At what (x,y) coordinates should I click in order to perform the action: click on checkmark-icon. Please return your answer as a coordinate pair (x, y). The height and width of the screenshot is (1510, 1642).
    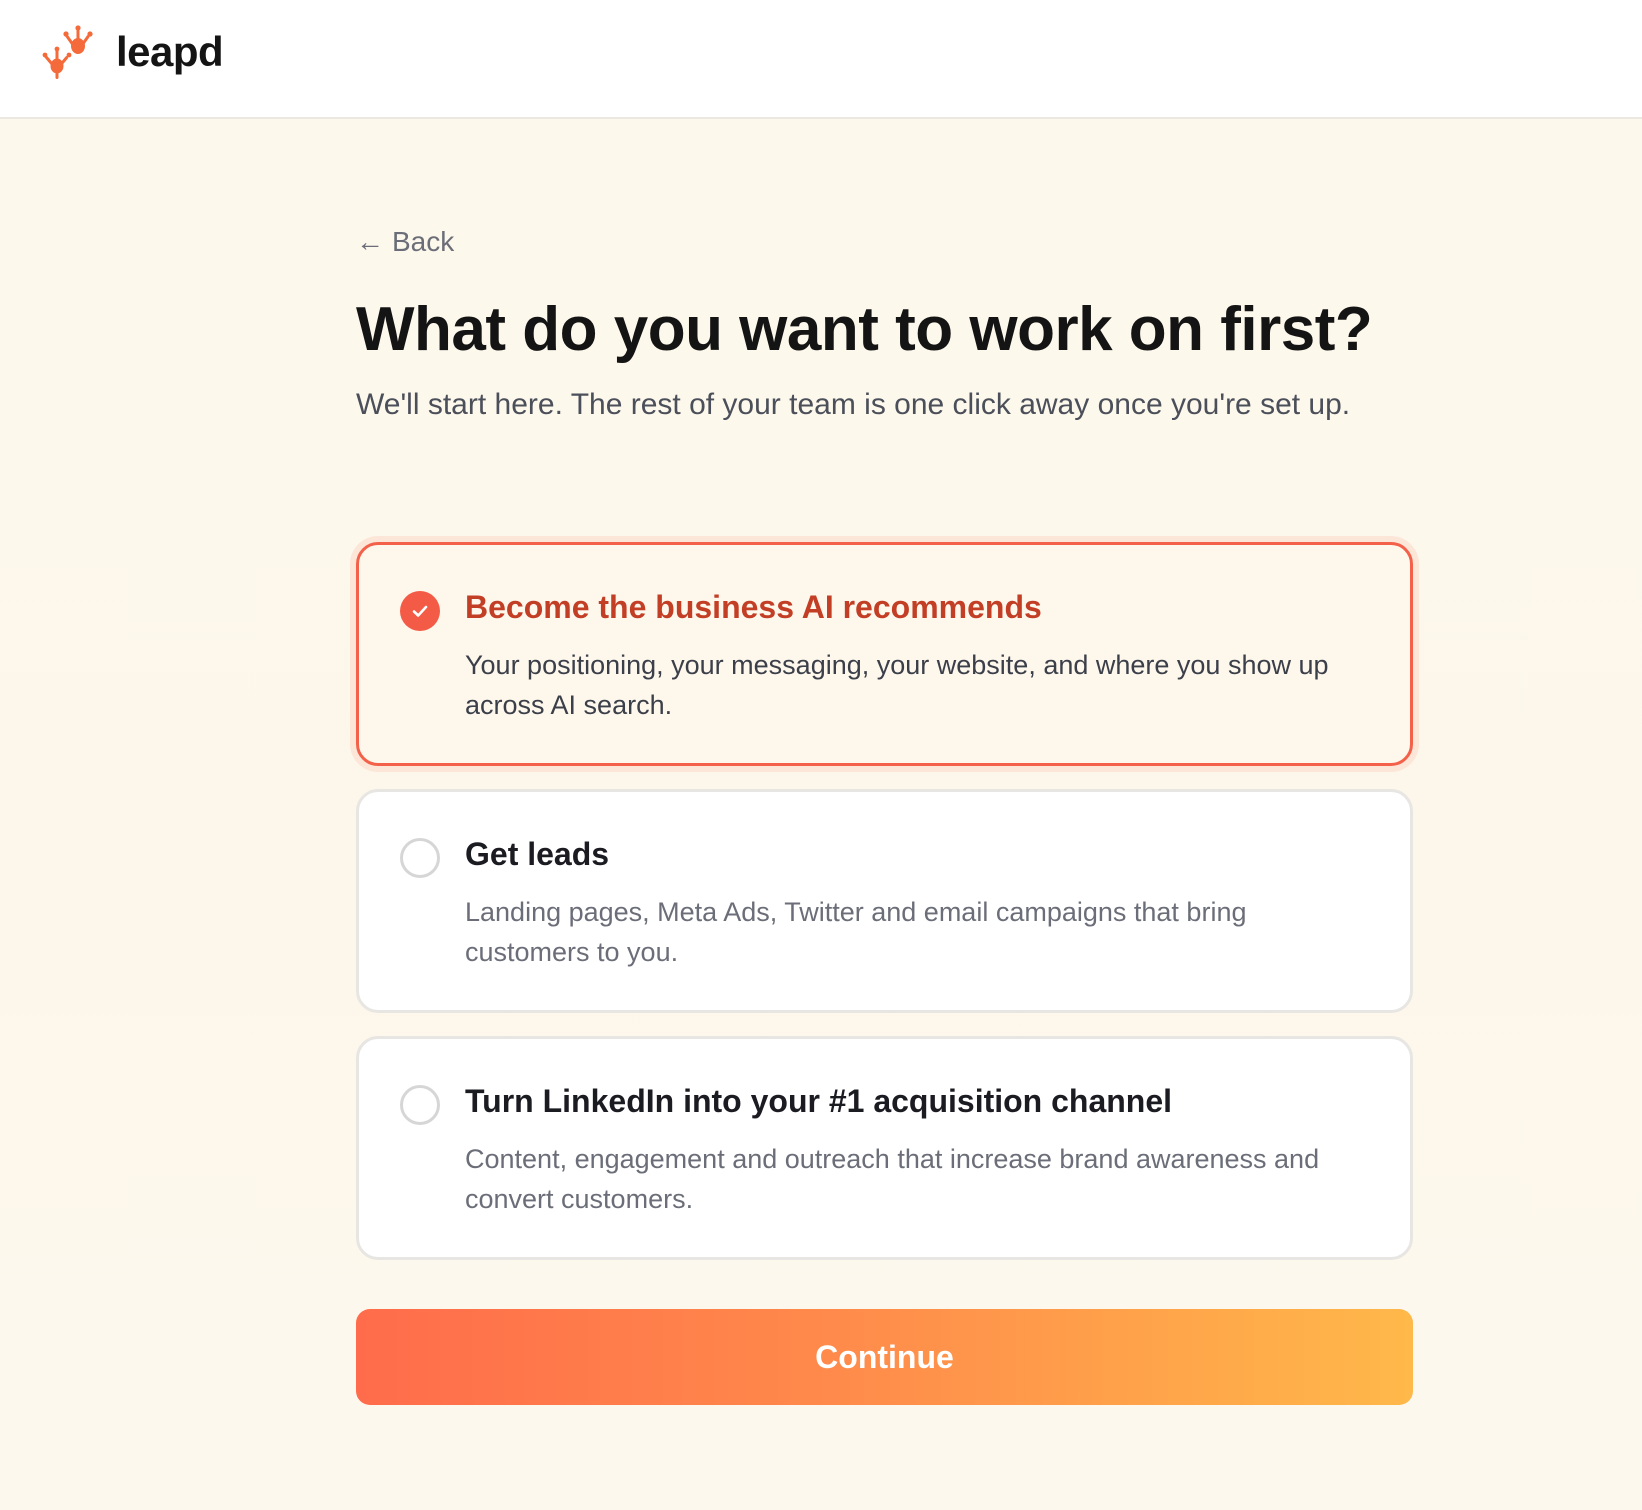
    Looking at the image, I should click on (420, 611).